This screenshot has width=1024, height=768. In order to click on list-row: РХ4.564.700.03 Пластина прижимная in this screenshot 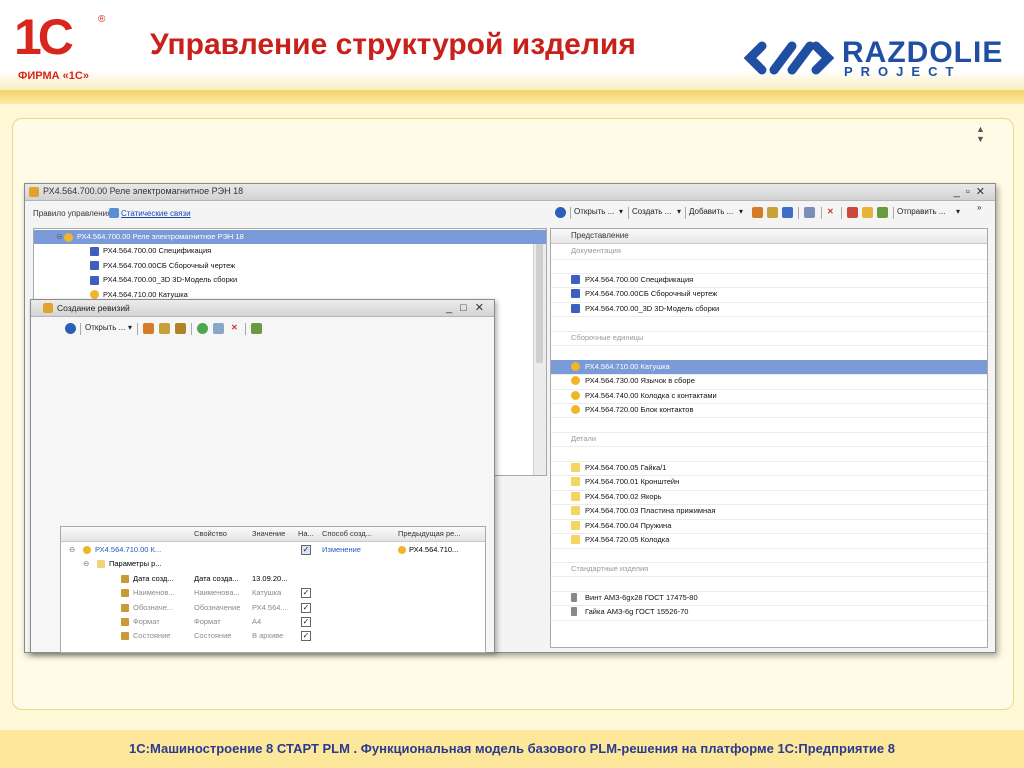, I will do `click(769, 512)`.